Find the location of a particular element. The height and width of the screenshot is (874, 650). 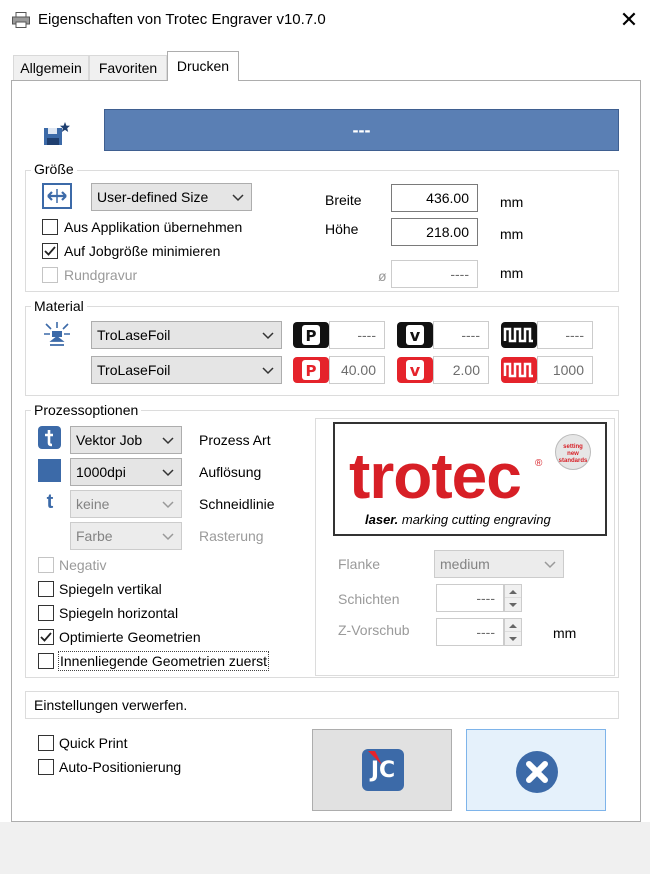

velocity-icon-red: v is located at coordinates (415, 370).